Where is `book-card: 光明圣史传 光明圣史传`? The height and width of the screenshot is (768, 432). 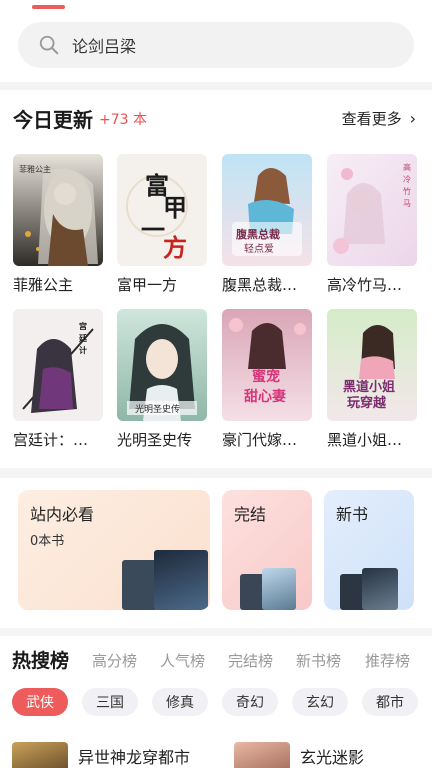 book-card: 光明圣史传 光明圣史传 is located at coordinates (162, 379).